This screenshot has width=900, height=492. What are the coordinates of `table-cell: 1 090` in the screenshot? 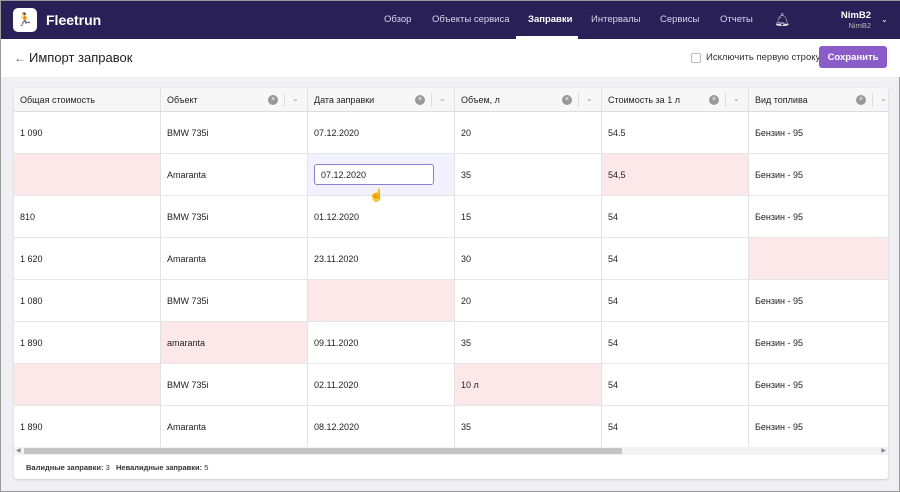 It's located at (87, 132).